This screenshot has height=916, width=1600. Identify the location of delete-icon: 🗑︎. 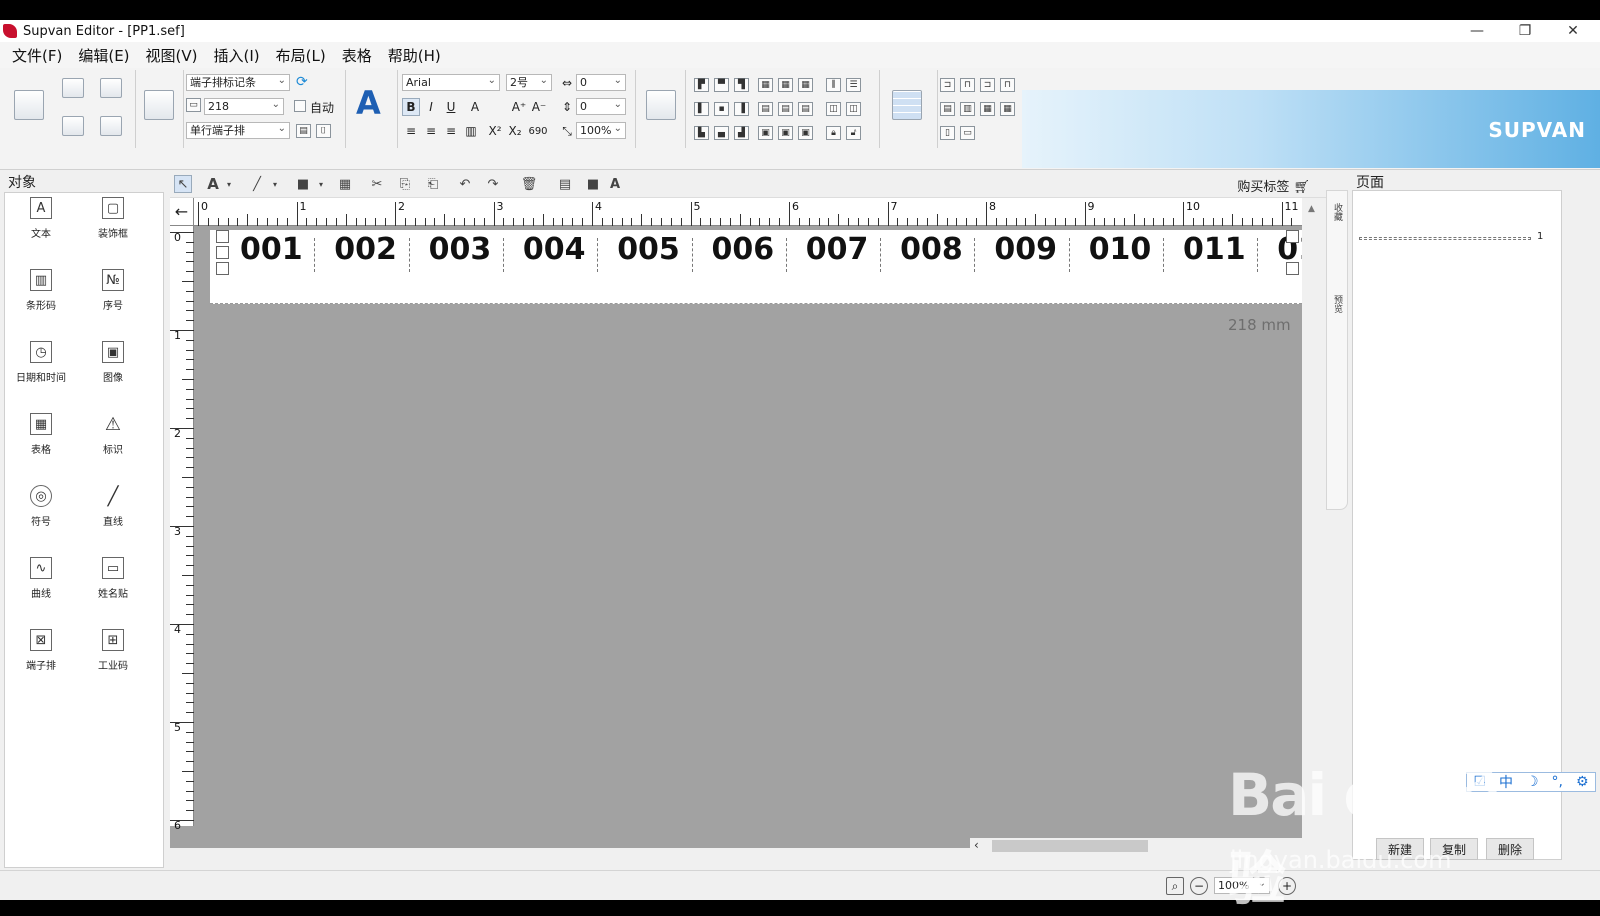
(529, 184).